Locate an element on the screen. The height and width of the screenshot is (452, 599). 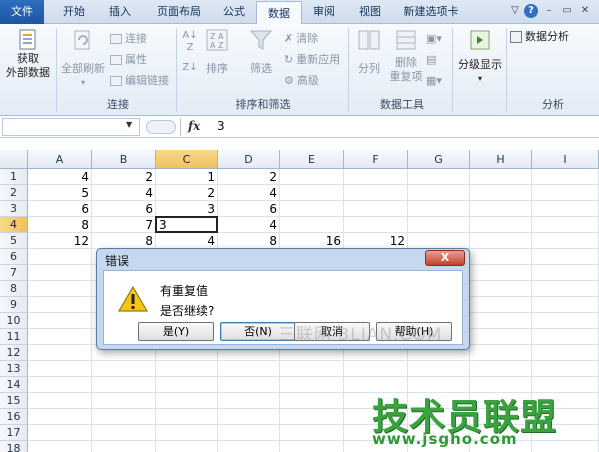
row-header-15: 15 is located at coordinates (14, 401).